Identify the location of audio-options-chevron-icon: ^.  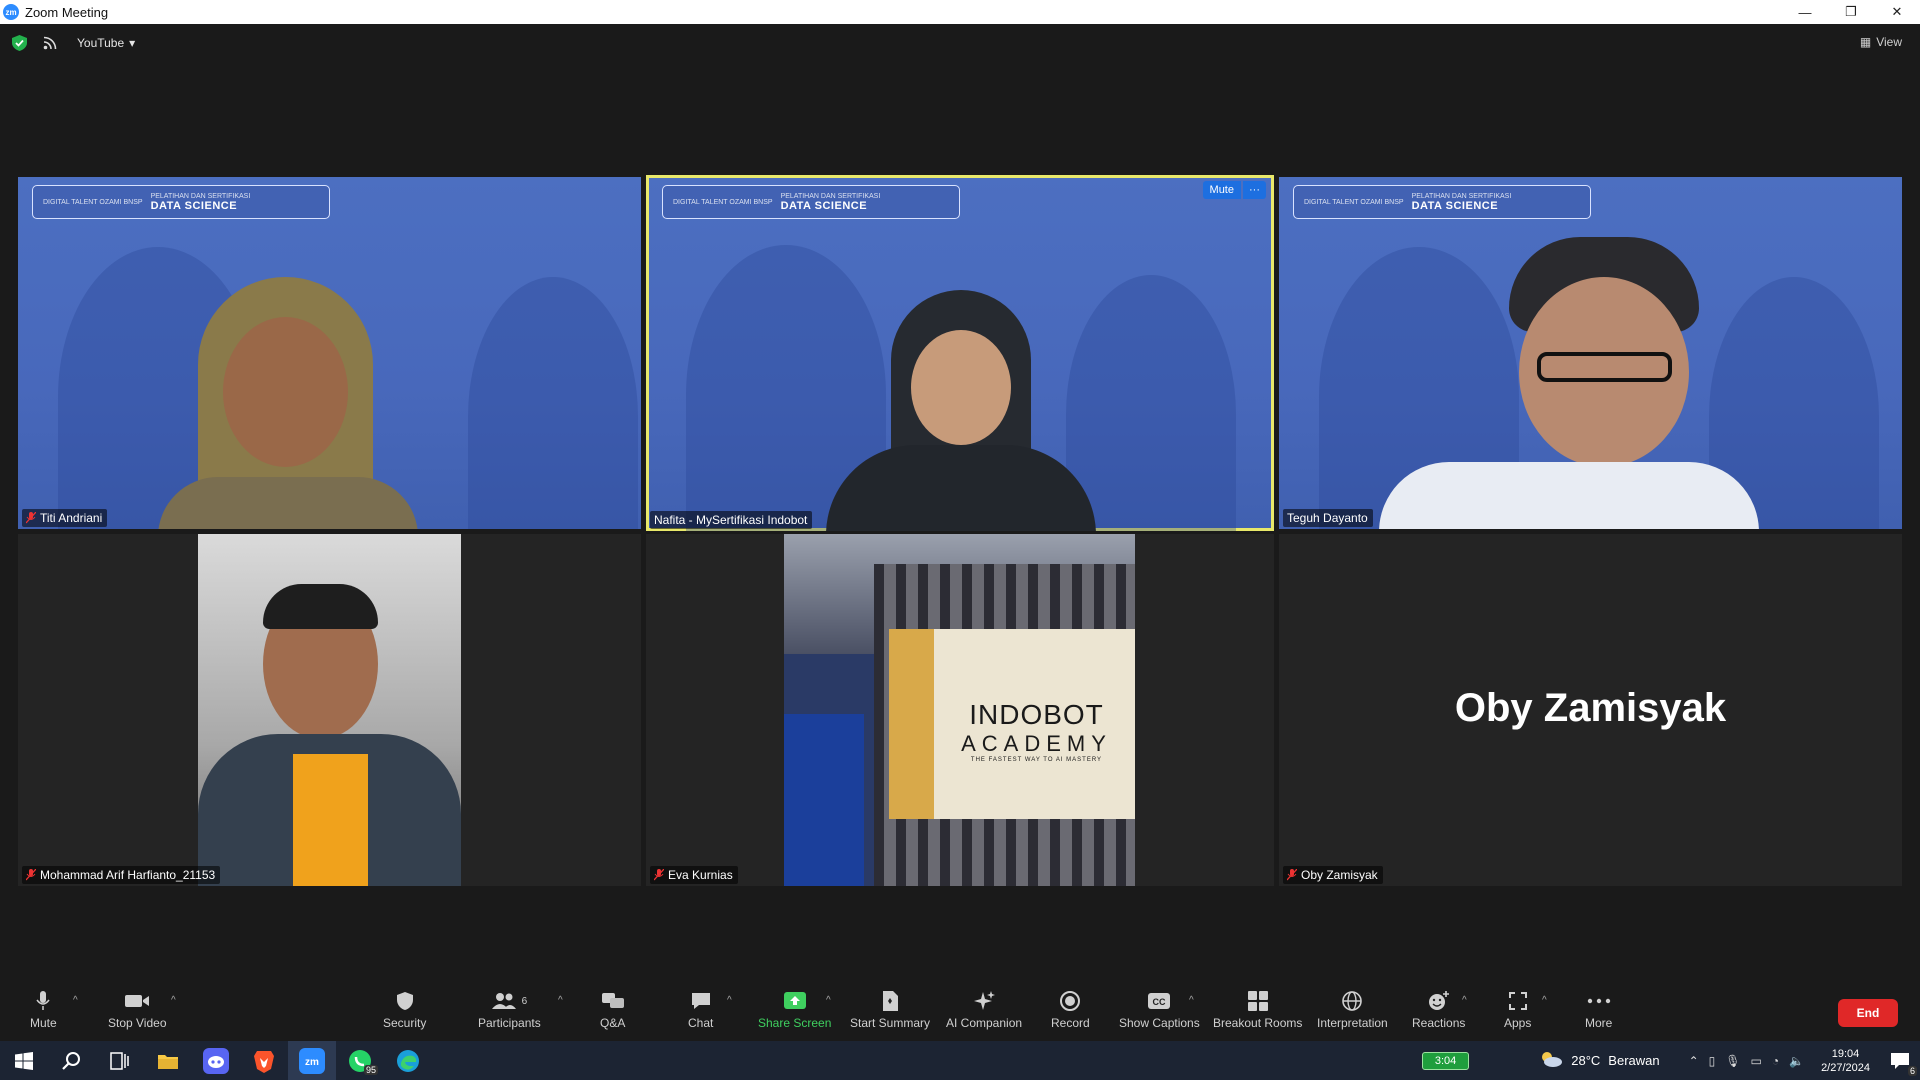
(75, 1000).